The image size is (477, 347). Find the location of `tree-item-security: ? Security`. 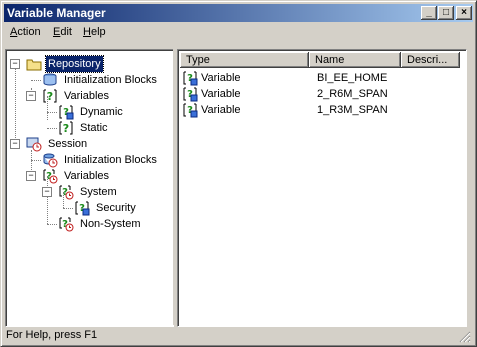

tree-item-security: ? Security is located at coordinates (121, 208).